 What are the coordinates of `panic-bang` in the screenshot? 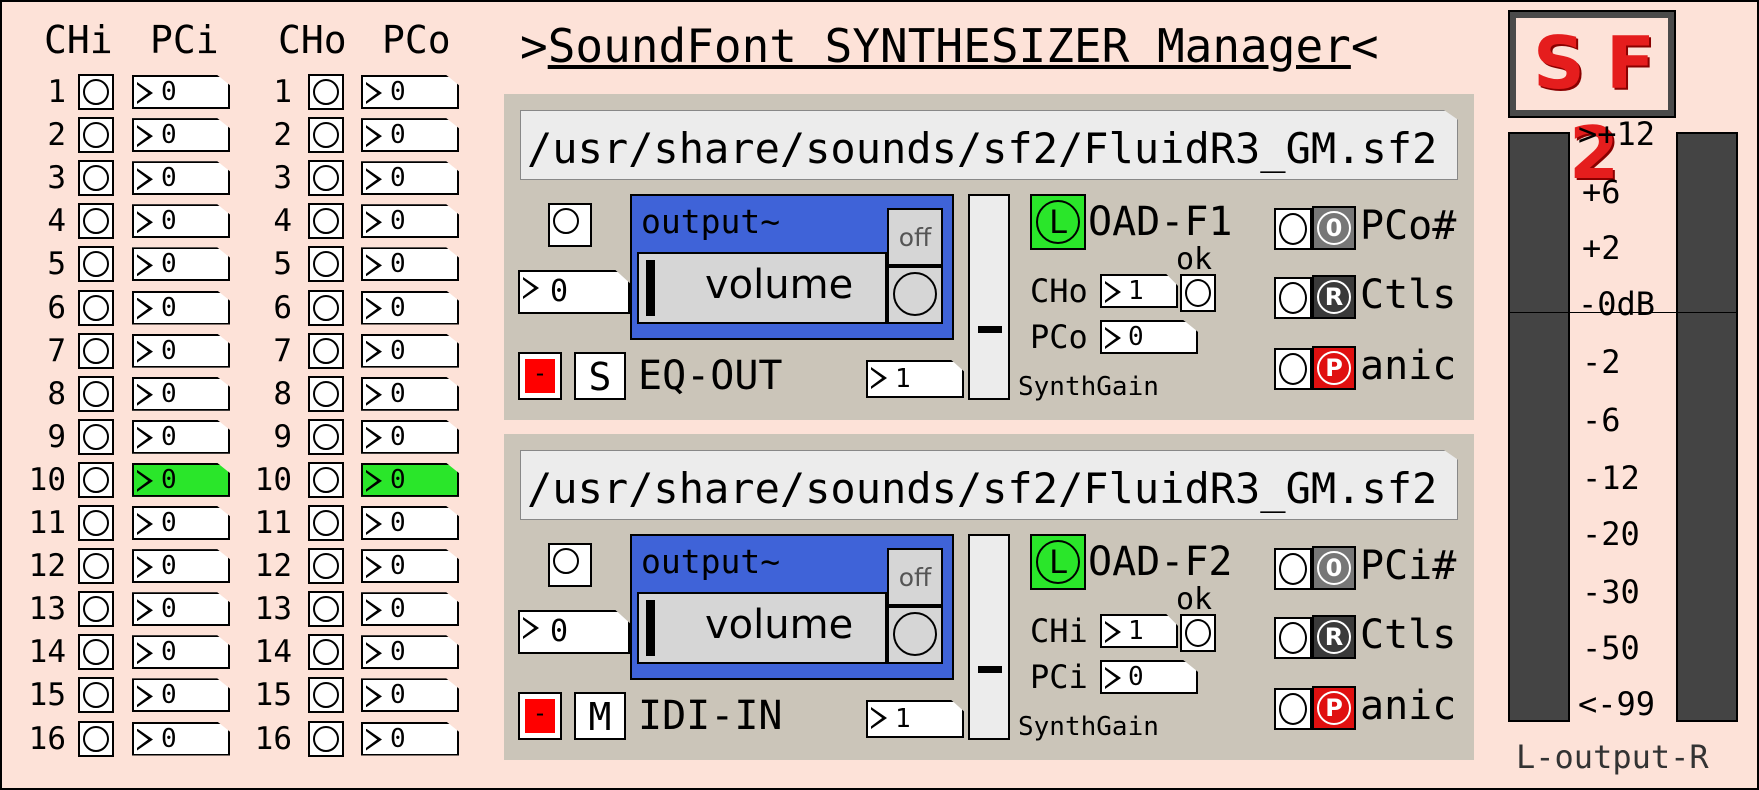 It's located at (1293, 709).